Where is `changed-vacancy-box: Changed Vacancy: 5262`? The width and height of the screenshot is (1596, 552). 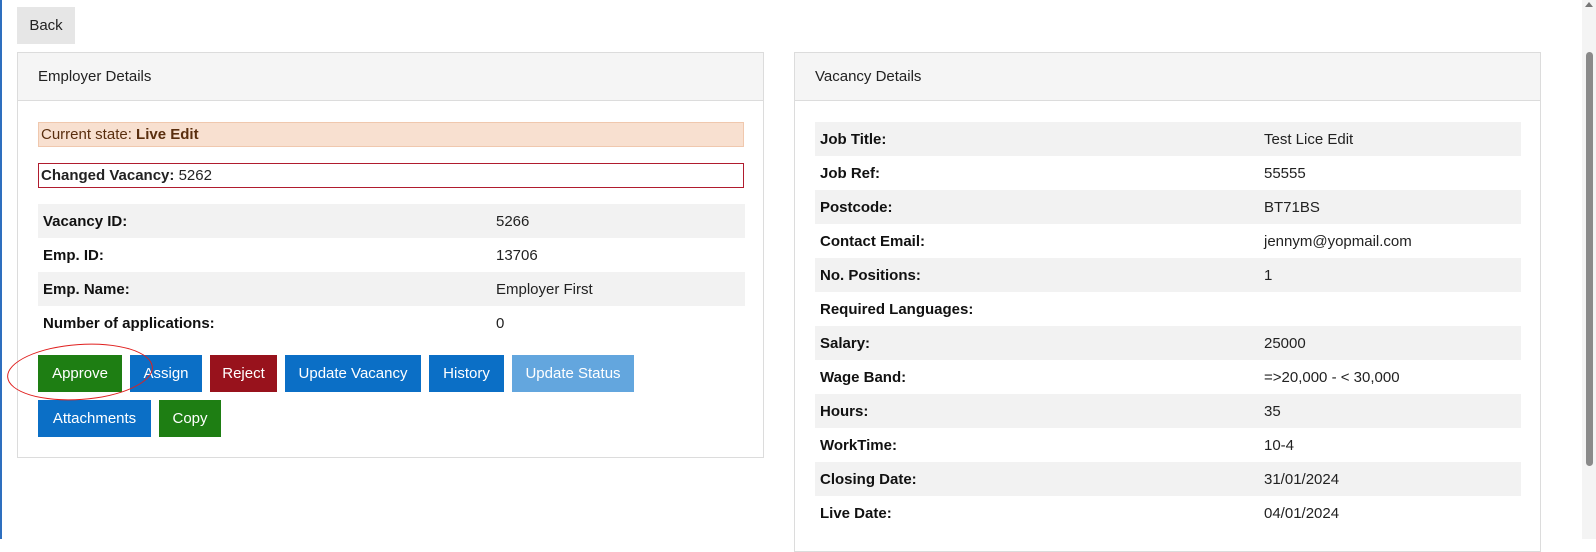 changed-vacancy-box: Changed Vacancy: 5262 is located at coordinates (391, 175).